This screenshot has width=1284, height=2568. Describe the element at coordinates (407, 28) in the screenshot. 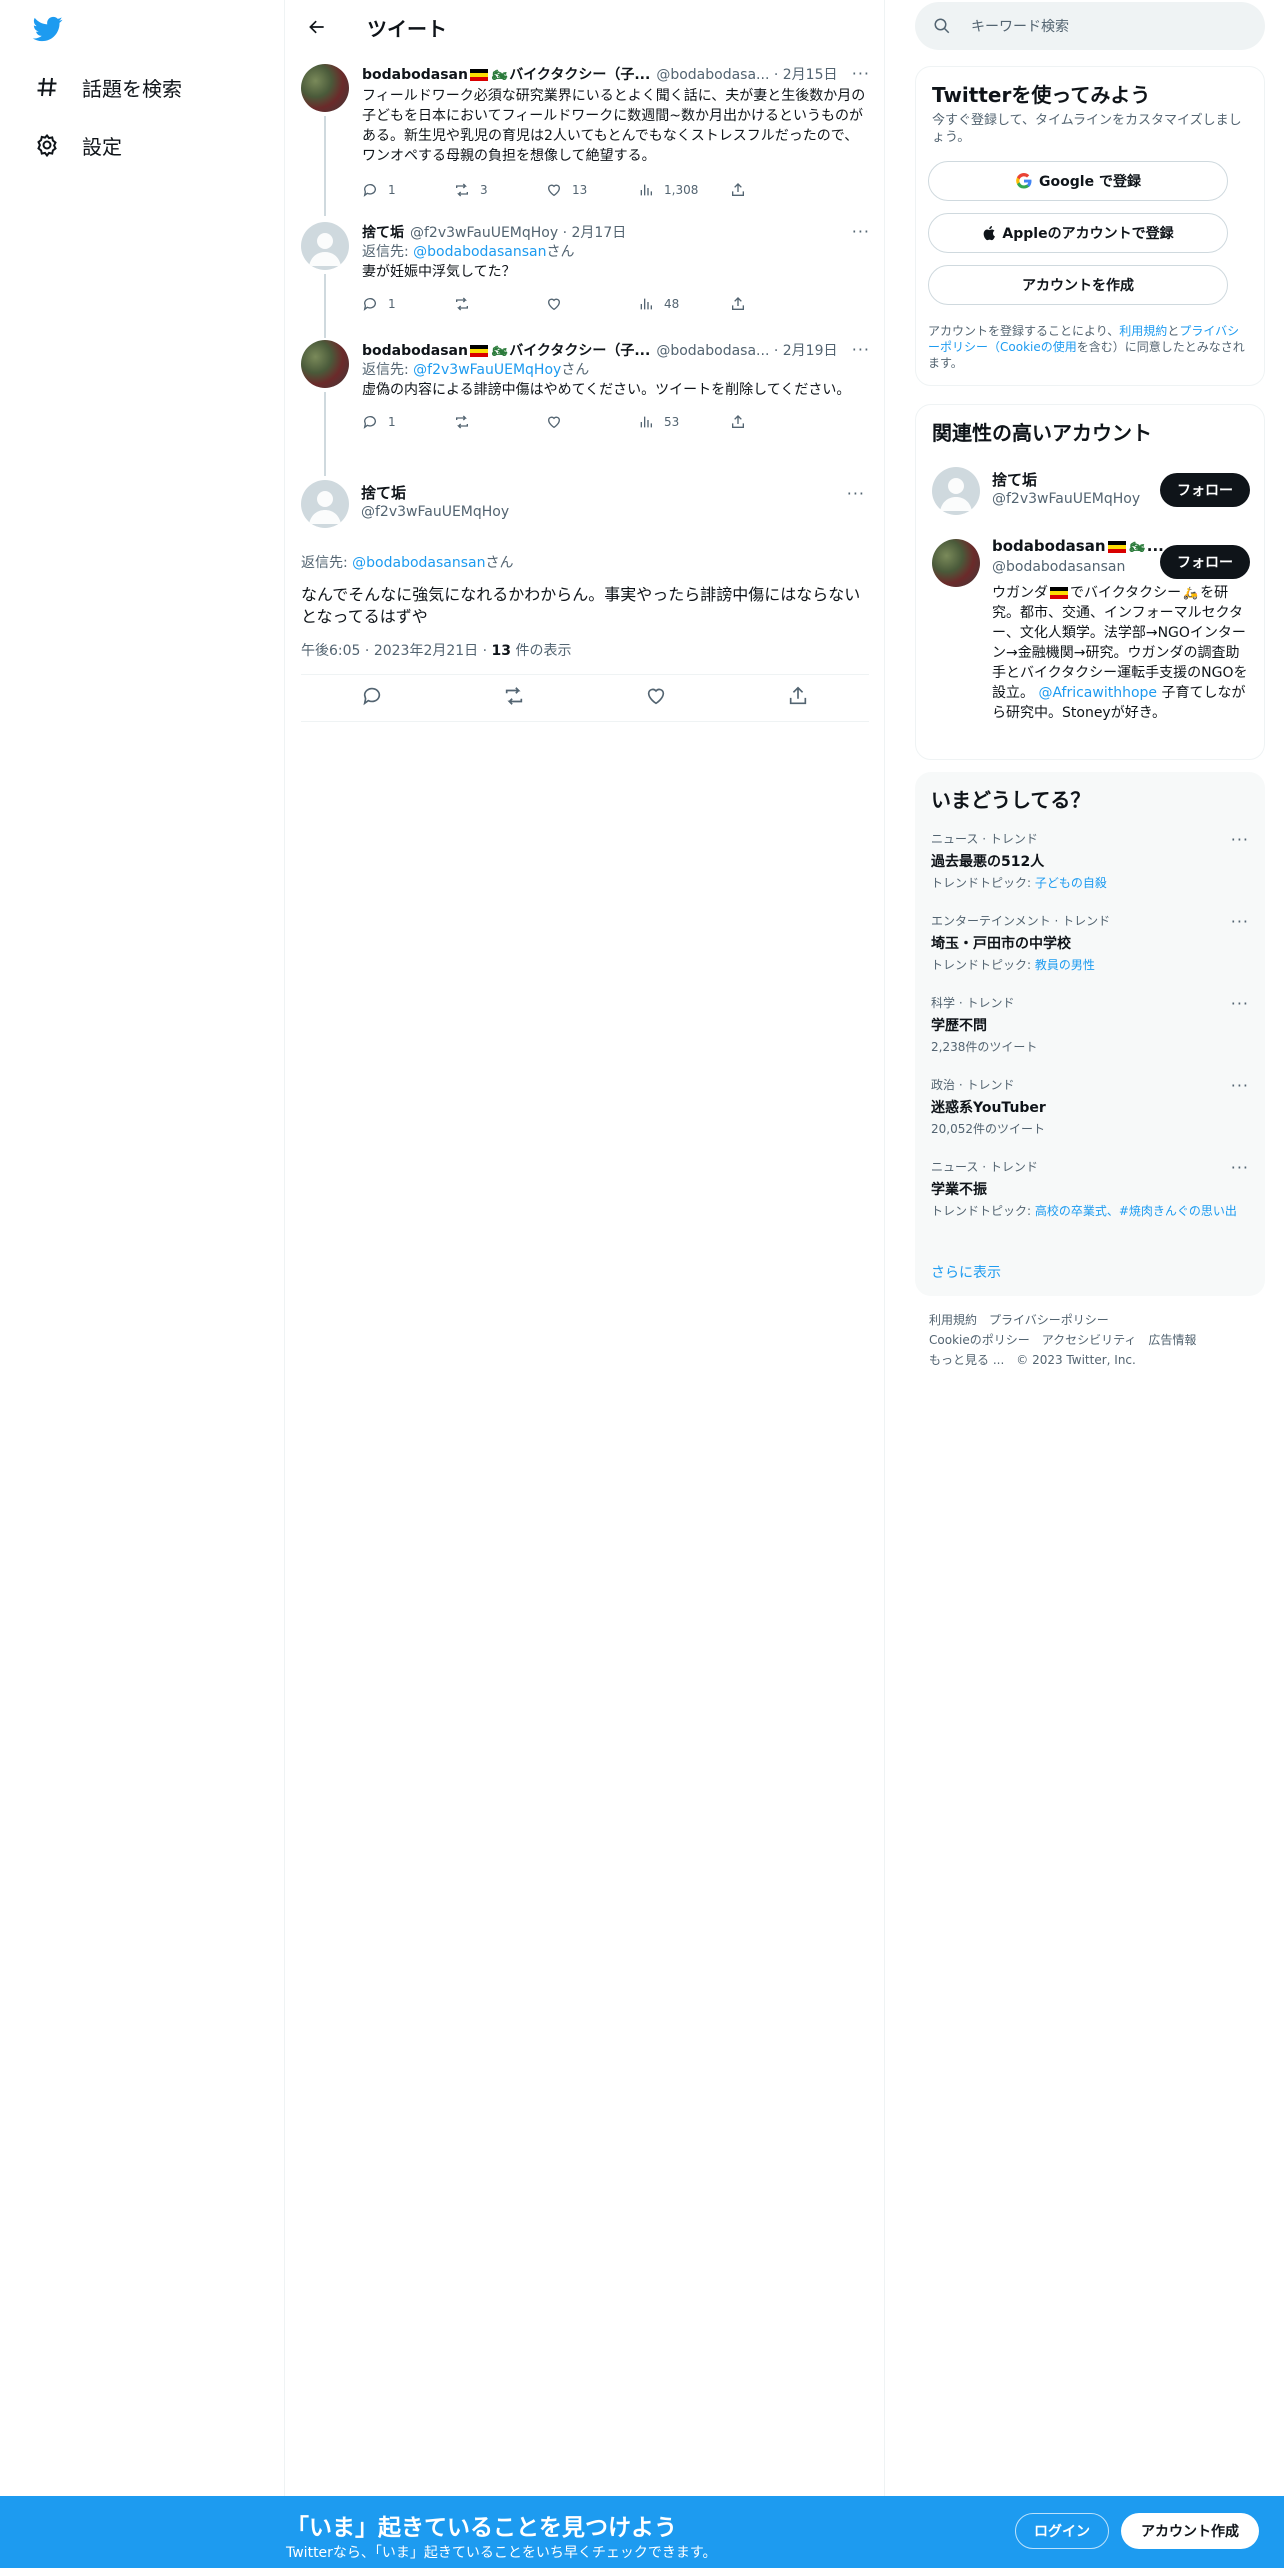

I see `page-title: ツイート` at that location.